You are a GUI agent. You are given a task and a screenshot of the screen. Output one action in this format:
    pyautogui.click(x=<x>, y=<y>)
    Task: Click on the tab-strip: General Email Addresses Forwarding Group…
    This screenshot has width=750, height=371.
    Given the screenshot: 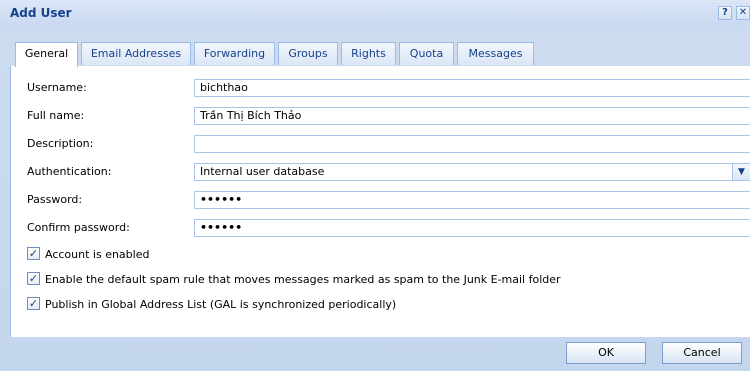 What is the action you would take?
    pyautogui.click(x=380, y=54)
    